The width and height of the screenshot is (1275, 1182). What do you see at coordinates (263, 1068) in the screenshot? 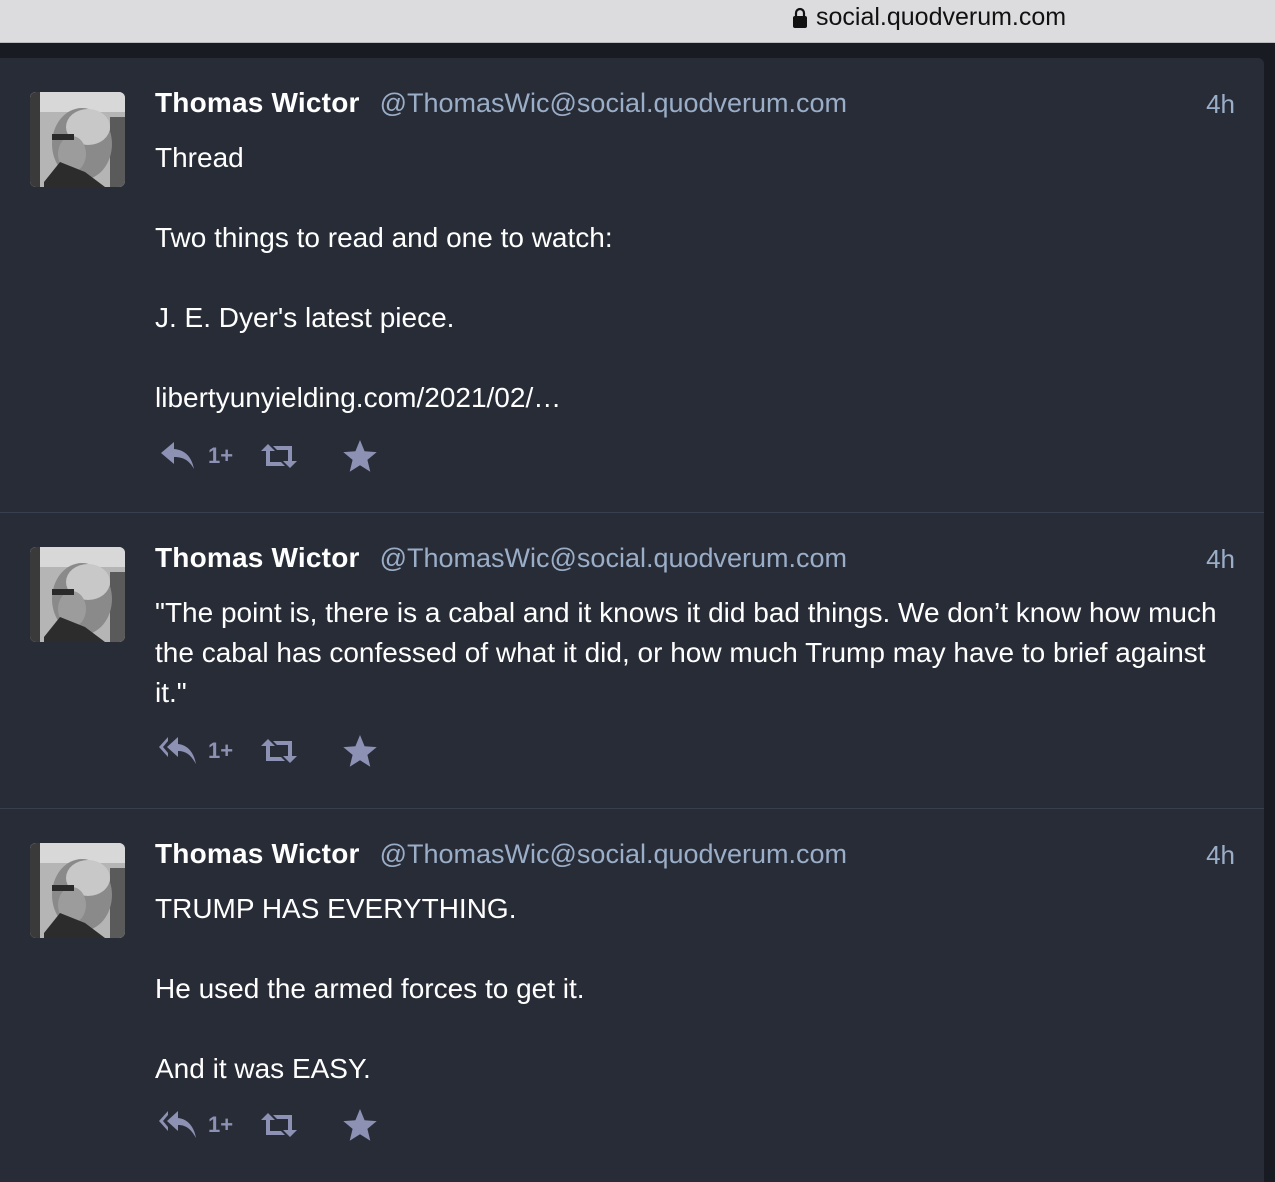
I see `status-paragraph: And it was EASY.` at bounding box center [263, 1068].